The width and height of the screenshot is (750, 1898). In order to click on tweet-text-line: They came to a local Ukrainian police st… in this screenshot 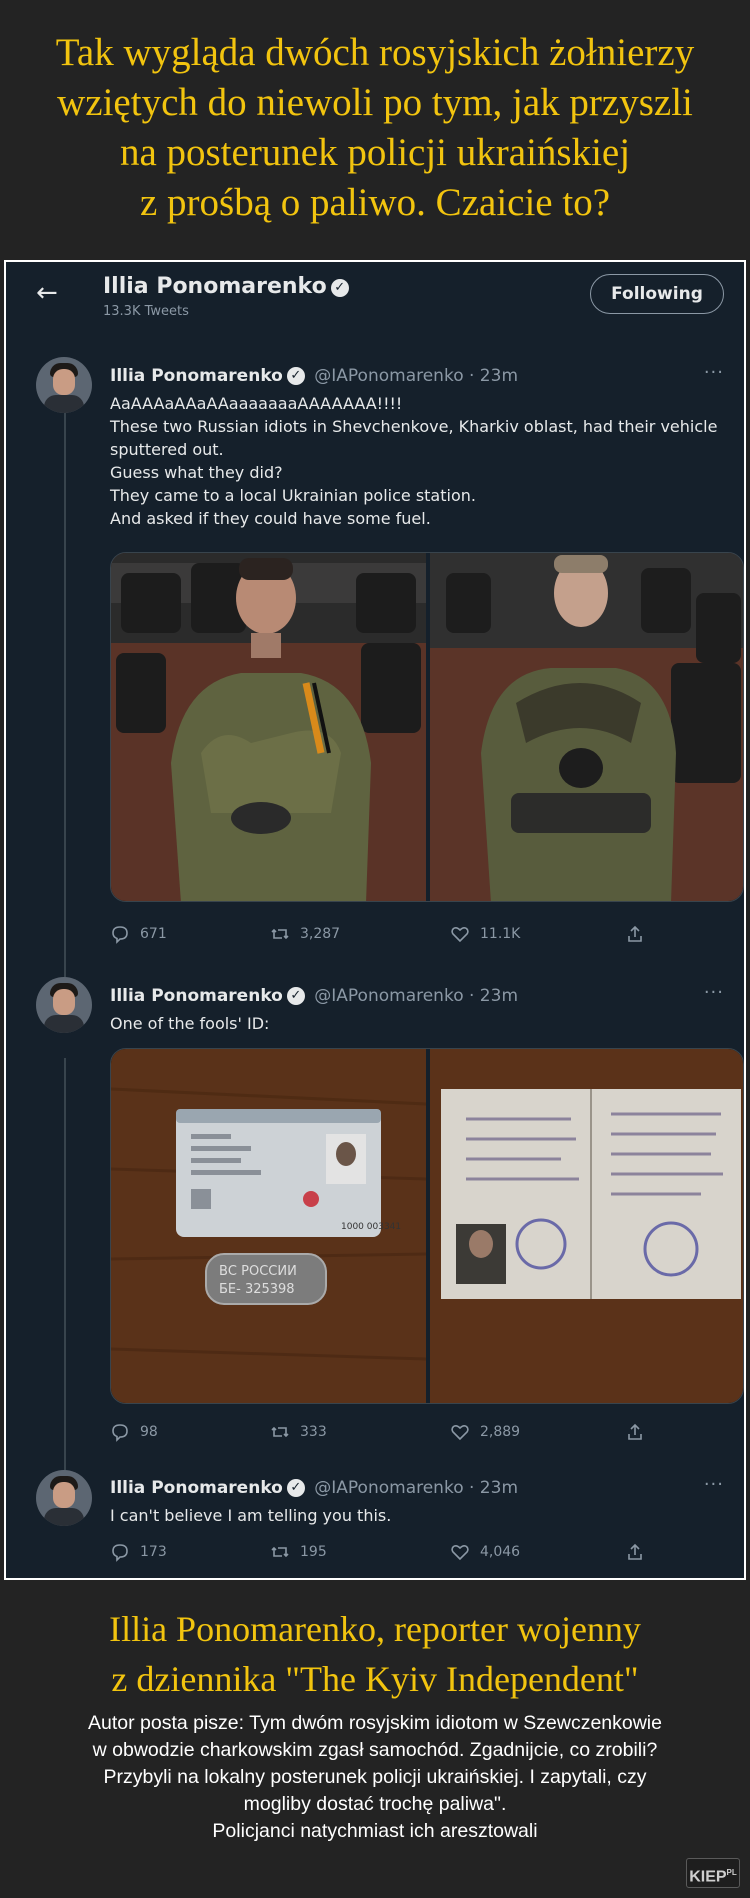, I will do `click(293, 495)`.